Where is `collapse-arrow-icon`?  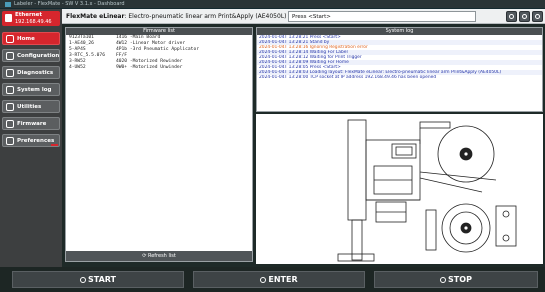
collapse-arrow-icon is located at coordinates (54, 145).